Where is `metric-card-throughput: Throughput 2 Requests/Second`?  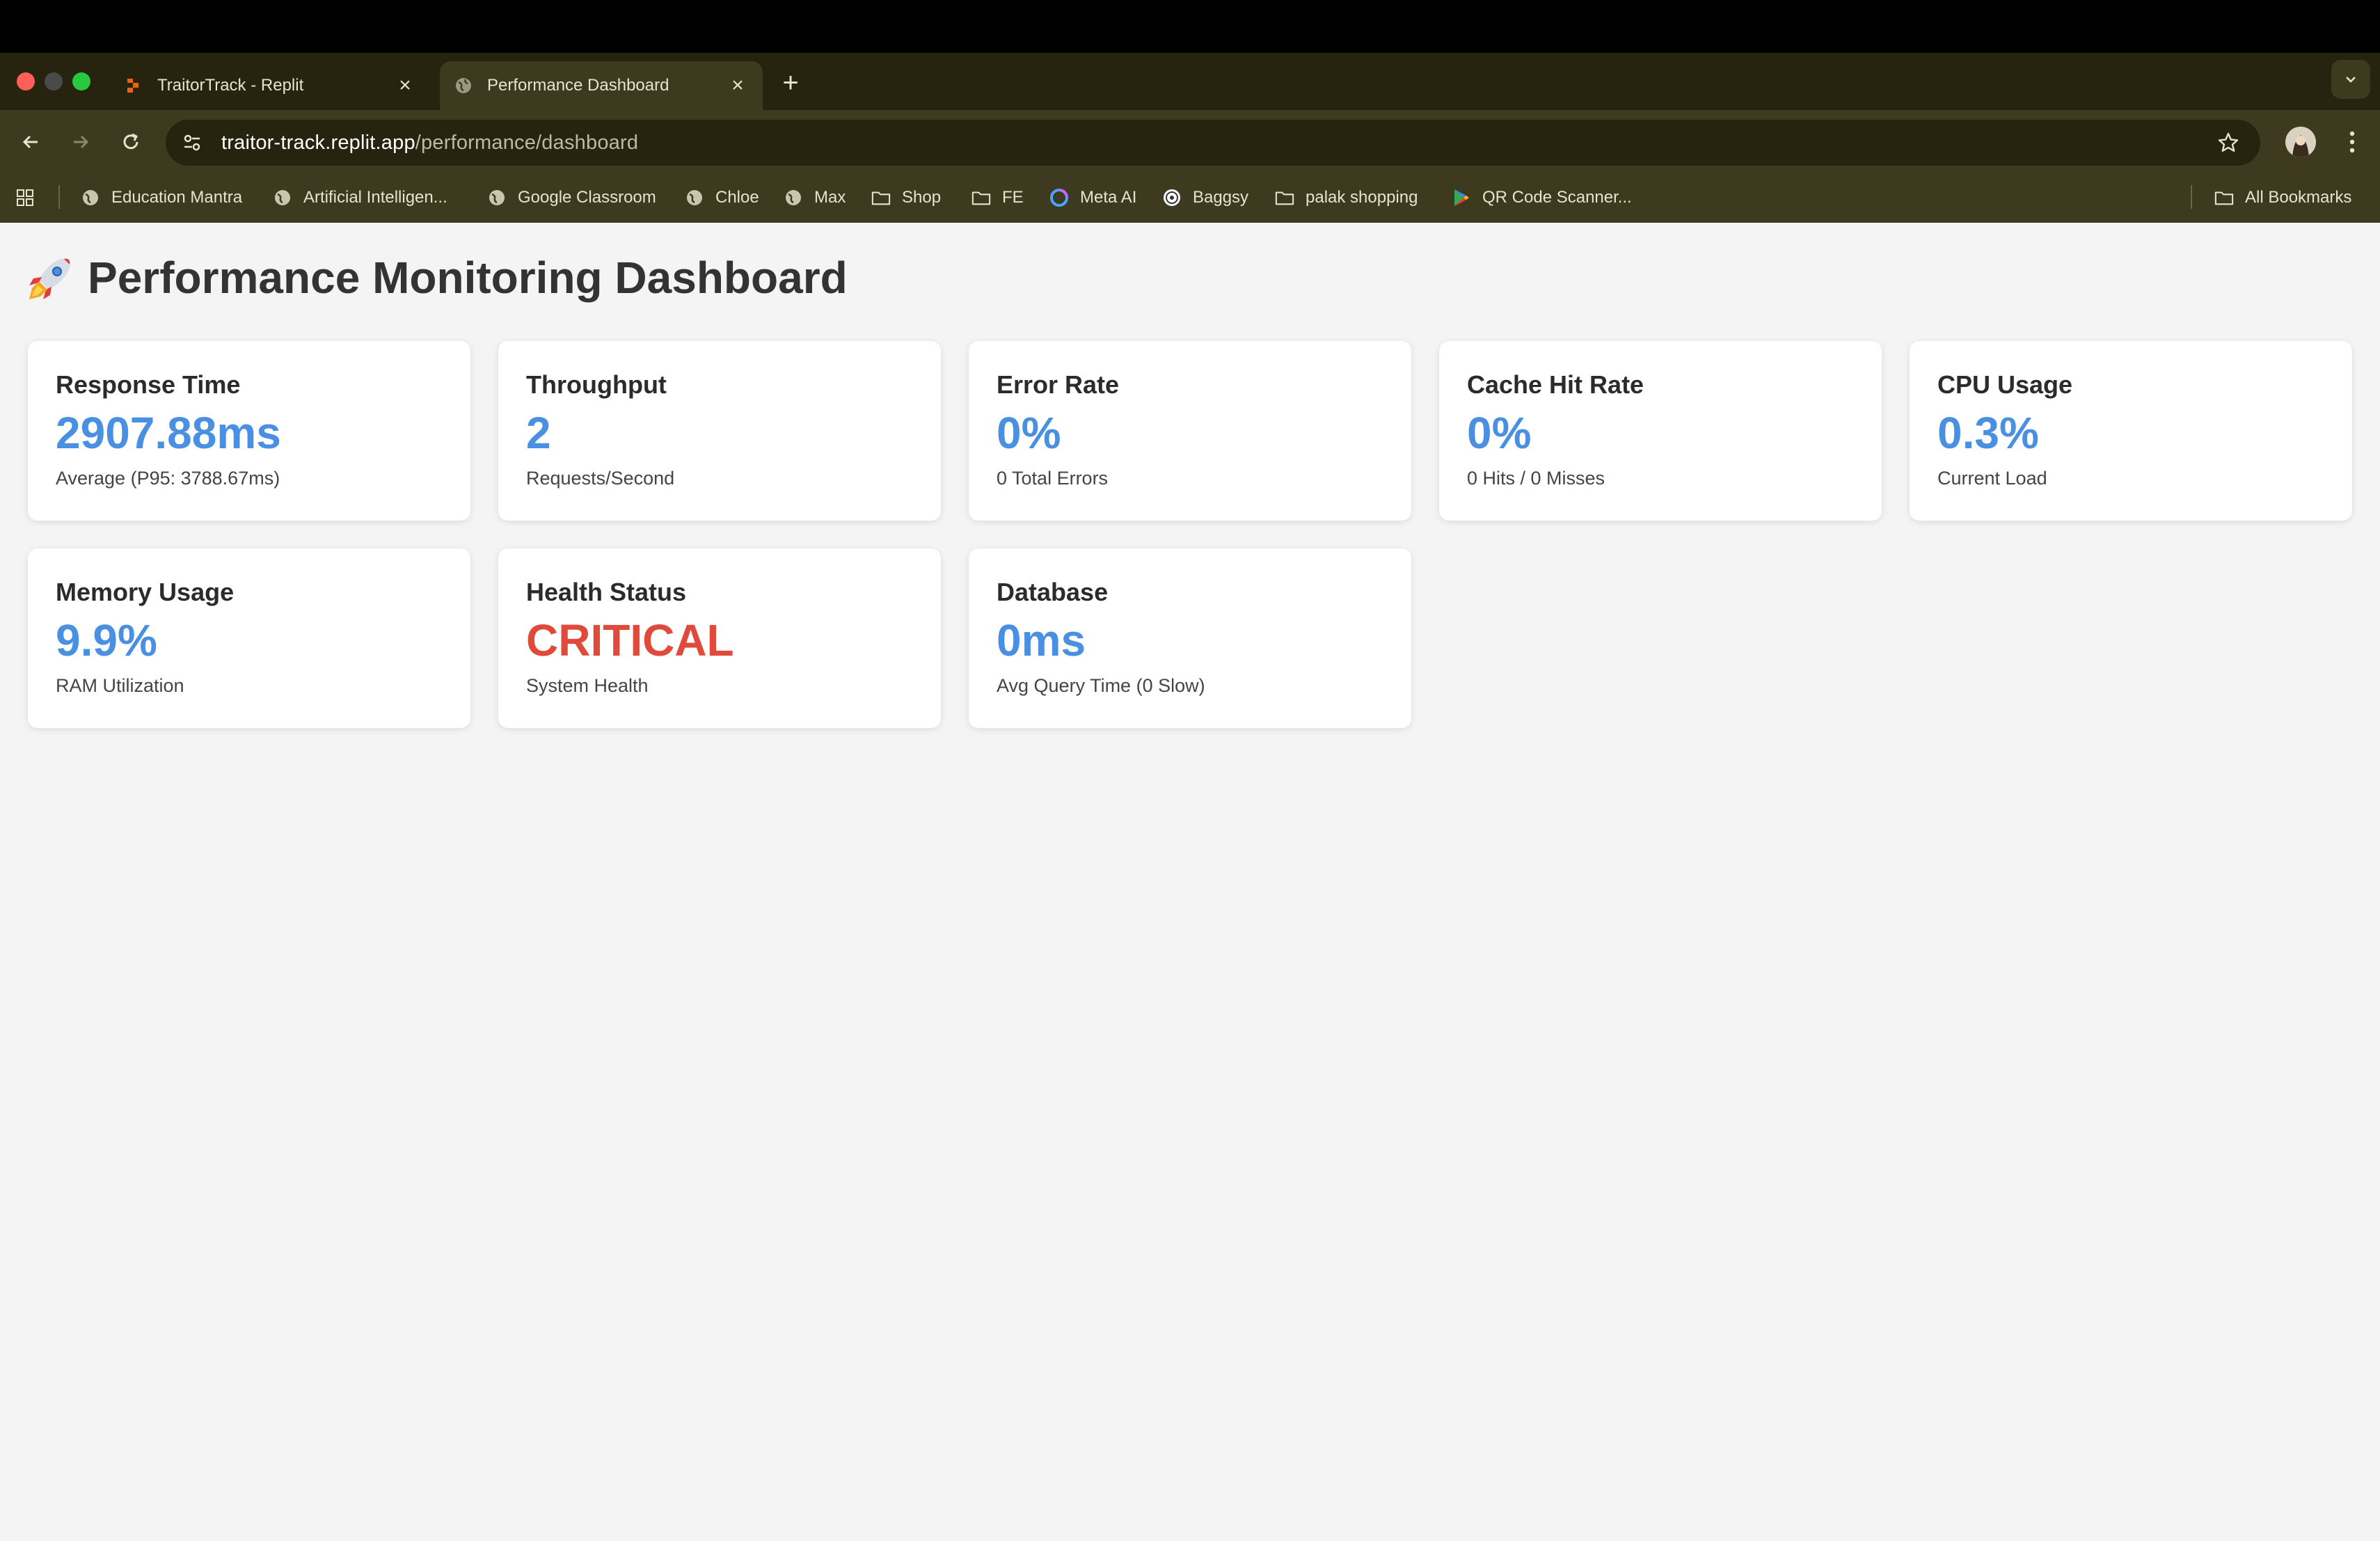 metric-card-throughput: Throughput 2 Requests/Second is located at coordinates (719, 431).